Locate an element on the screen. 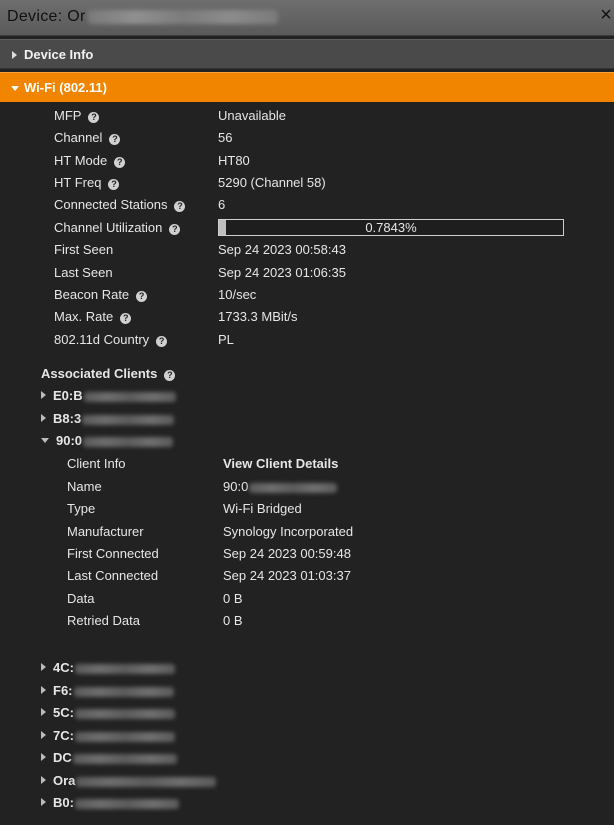 The height and width of the screenshot is (825, 614). client-detail-value: Sep 24 2023 00:59:48 is located at coordinates (287, 553).